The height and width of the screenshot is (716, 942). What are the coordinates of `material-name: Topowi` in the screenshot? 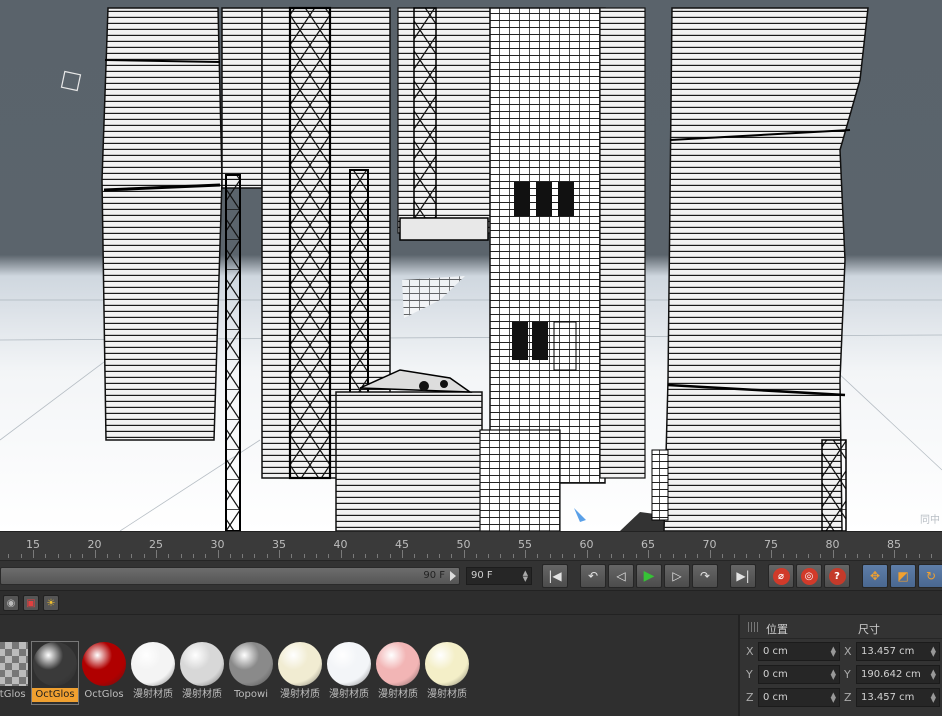 It's located at (251, 694).